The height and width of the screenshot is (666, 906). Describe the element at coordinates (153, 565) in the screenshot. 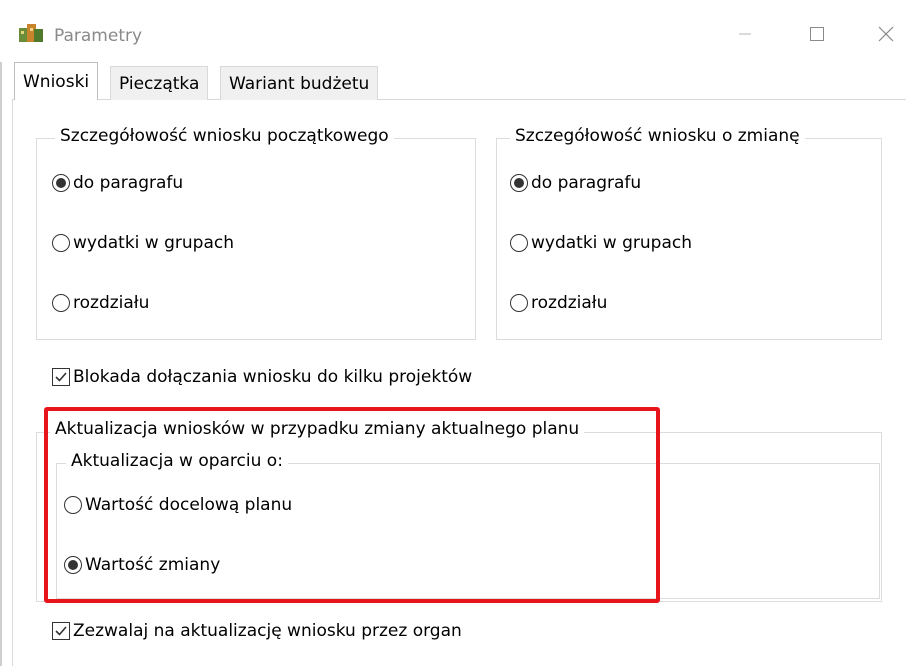

I see `option-label: Wartość zmiany` at that location.